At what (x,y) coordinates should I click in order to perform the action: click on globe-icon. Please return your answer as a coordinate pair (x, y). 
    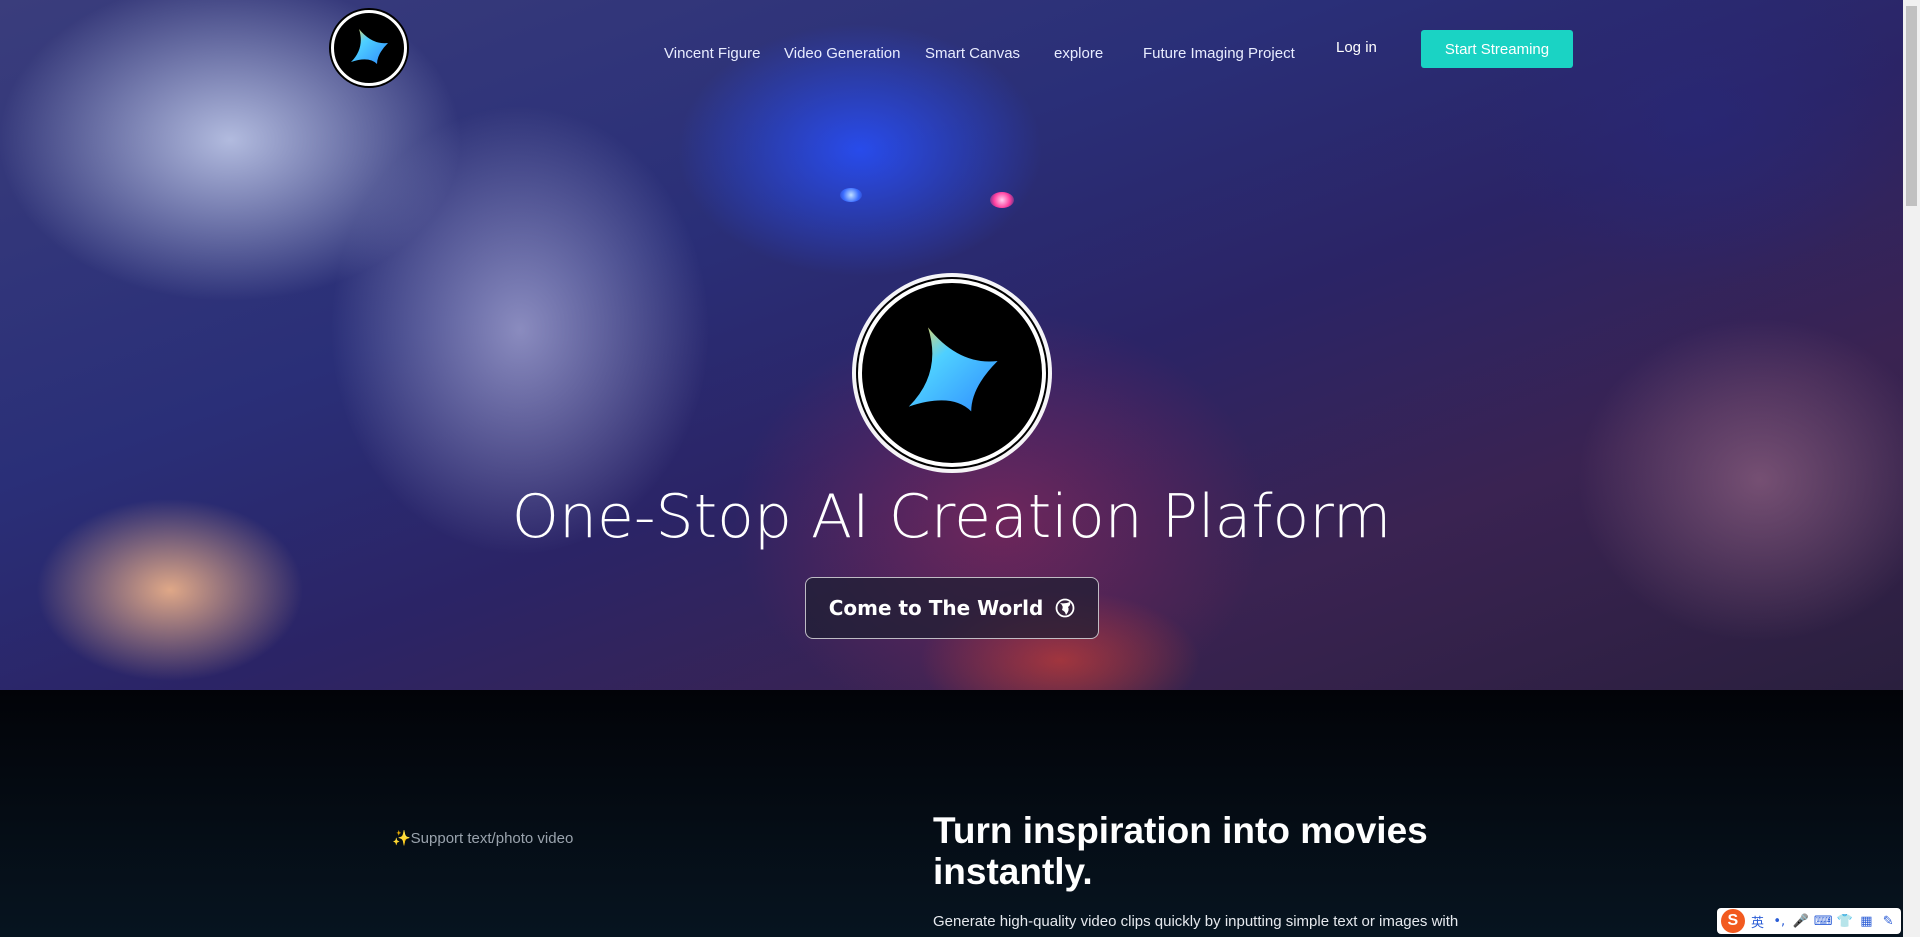
    Looking at the image, I should click on (1065, 608).